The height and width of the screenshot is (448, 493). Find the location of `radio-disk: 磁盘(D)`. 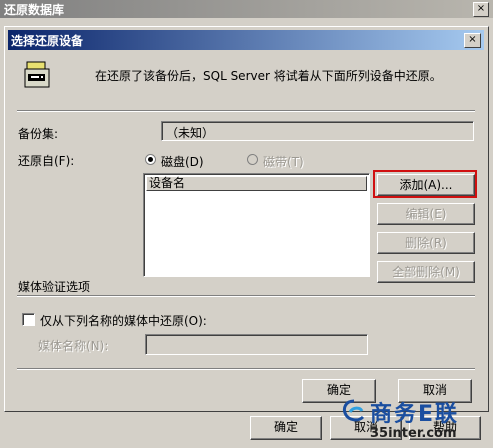

radio-disk: 磁盘(D) is located at coordinates (185, 161).